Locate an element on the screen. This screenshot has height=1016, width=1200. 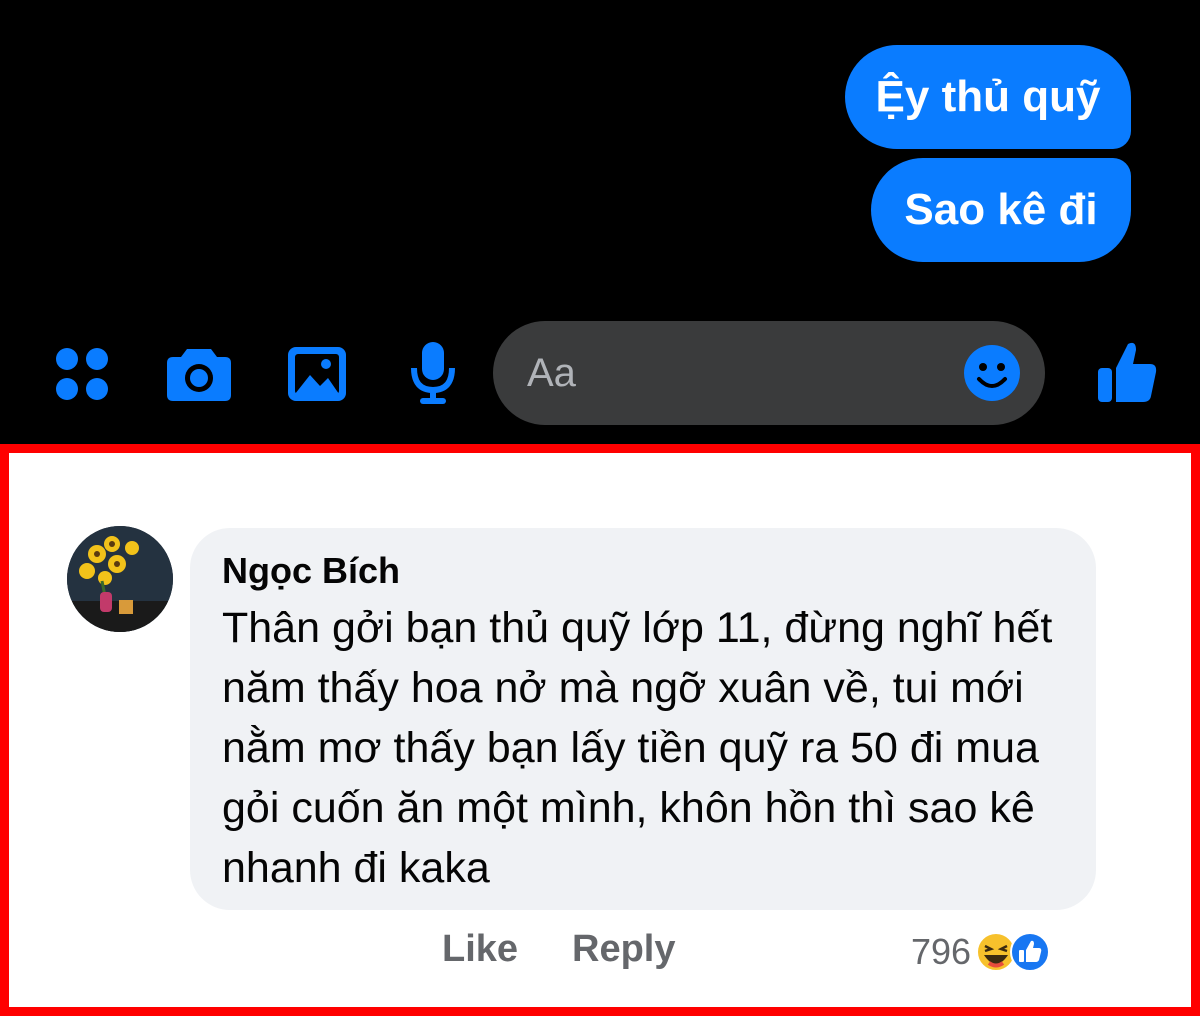
image-icon is located at coordinates (317, 374).